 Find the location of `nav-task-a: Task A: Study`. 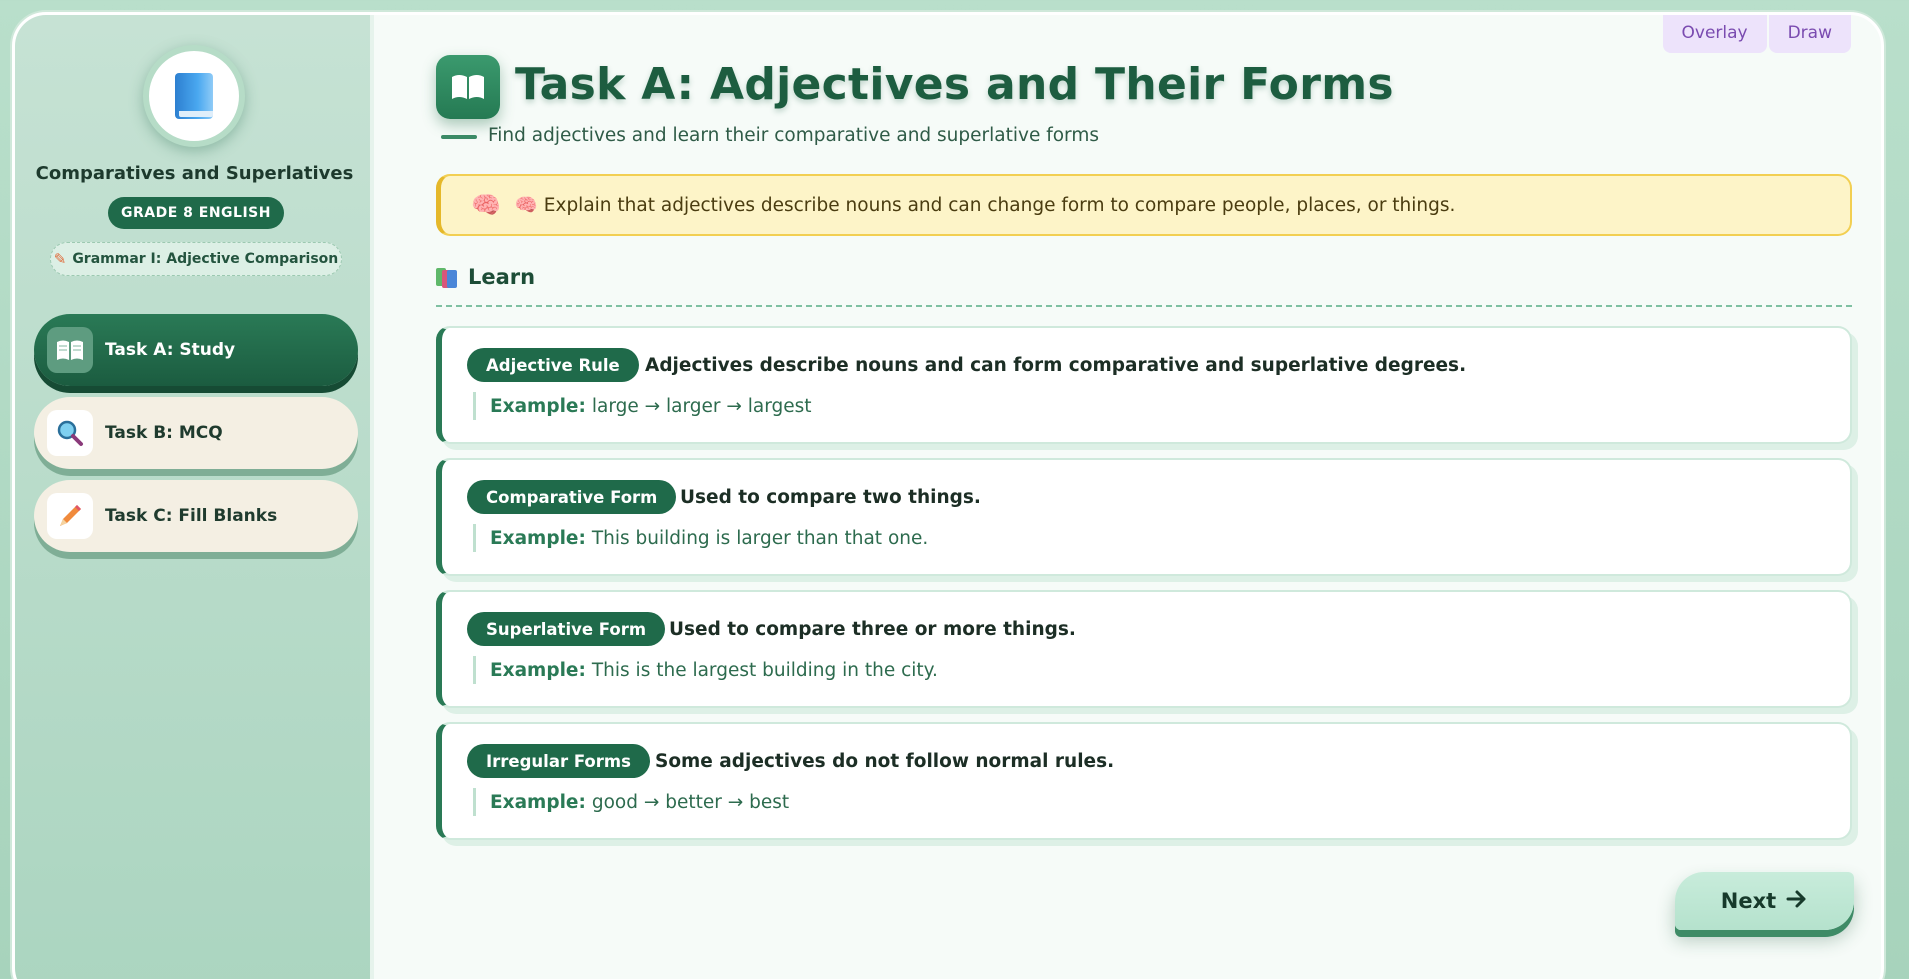

nav-task-a: Task A: Study is located at coordinates (196, 350).